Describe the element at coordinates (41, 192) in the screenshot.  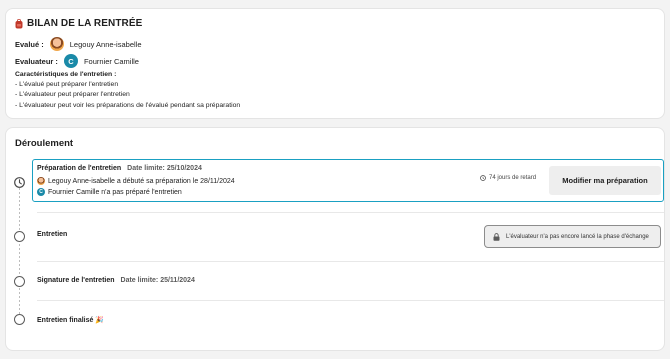
I see `evaluateur-mini-avatar: C` at that location.